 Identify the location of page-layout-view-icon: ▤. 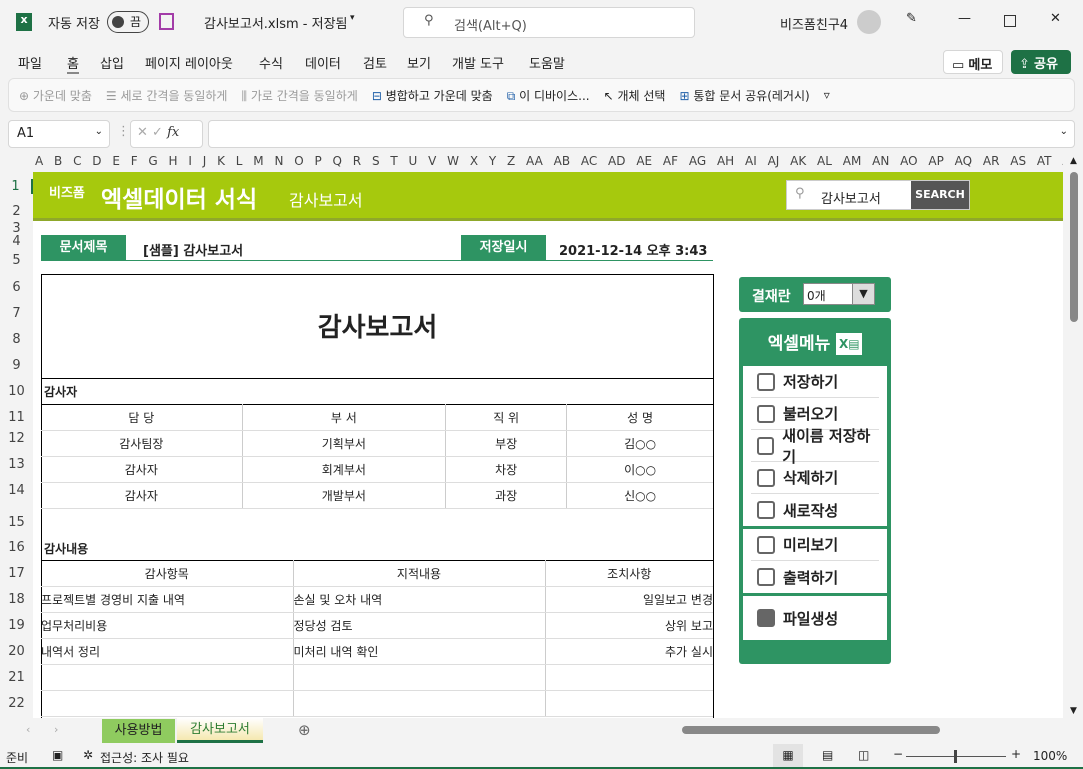
(827, 755).